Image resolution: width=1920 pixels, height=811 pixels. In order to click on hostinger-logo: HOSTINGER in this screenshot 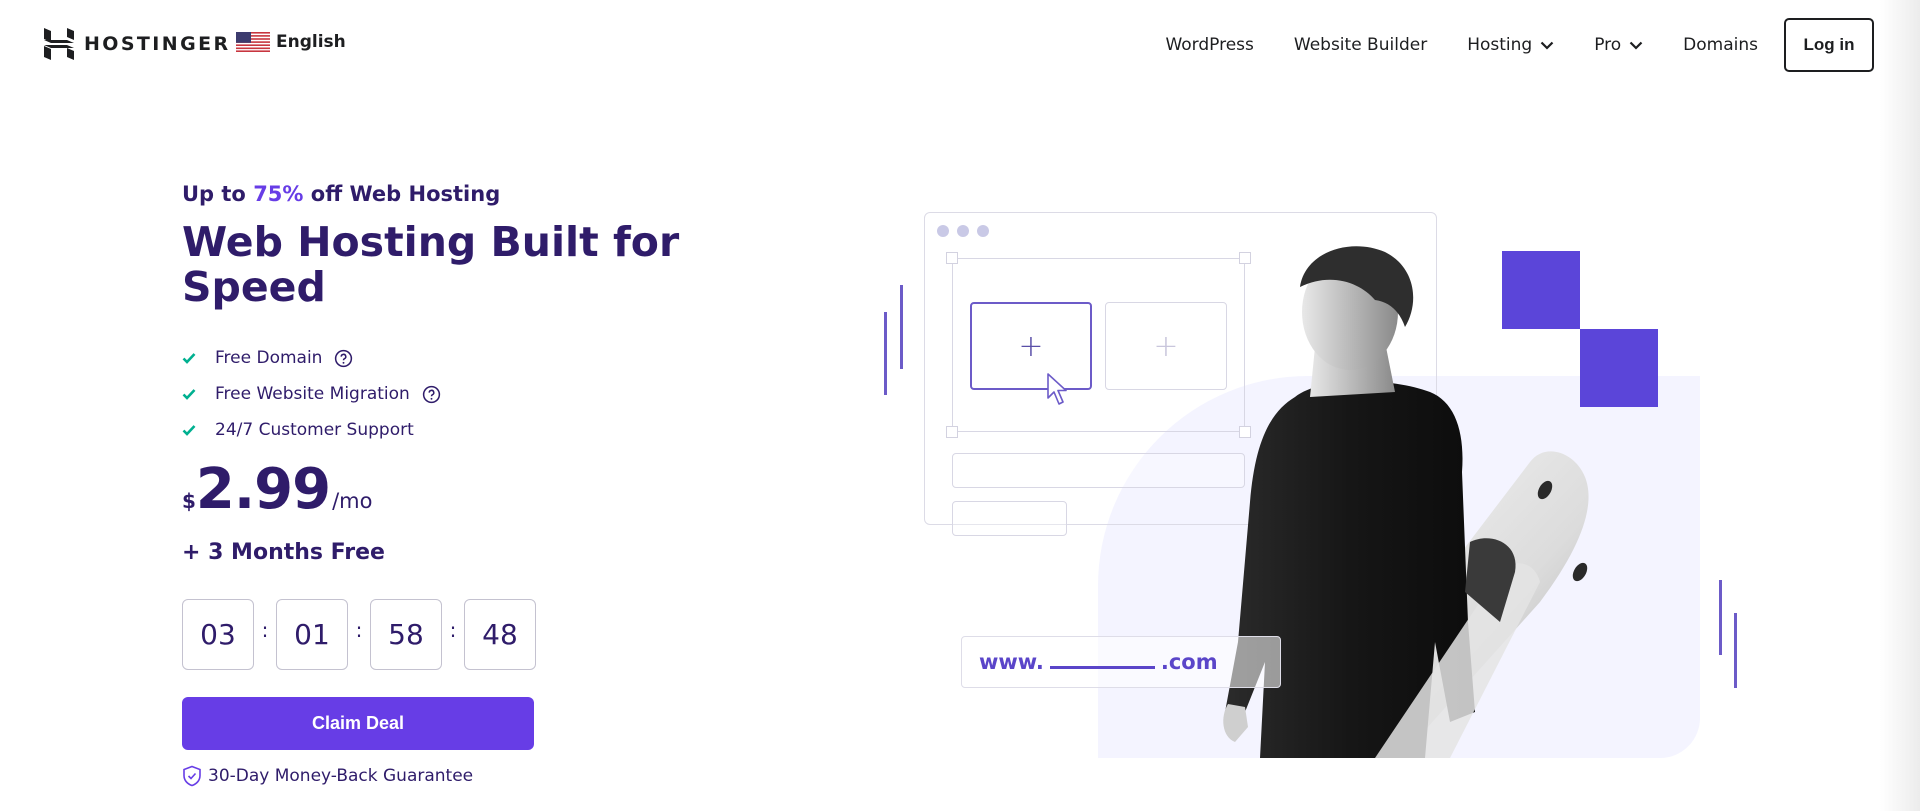, I will do `click(137, 44)`.